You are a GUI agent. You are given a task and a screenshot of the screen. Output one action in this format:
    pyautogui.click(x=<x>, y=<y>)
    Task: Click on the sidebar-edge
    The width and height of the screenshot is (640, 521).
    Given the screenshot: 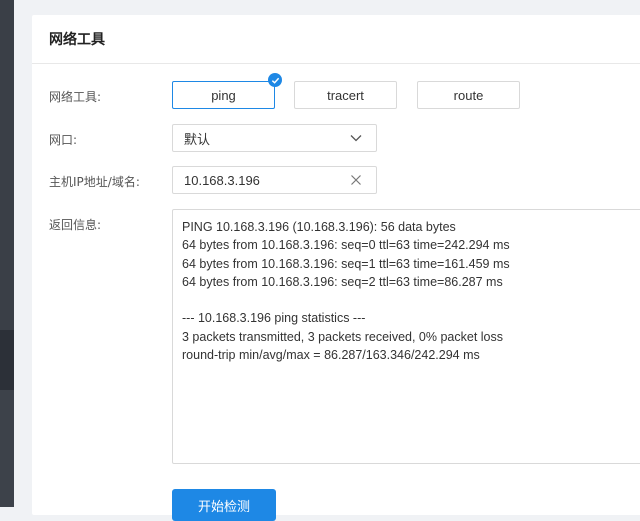 What is the action you would take?
    pyautogui.click(x=7, y=253)
    